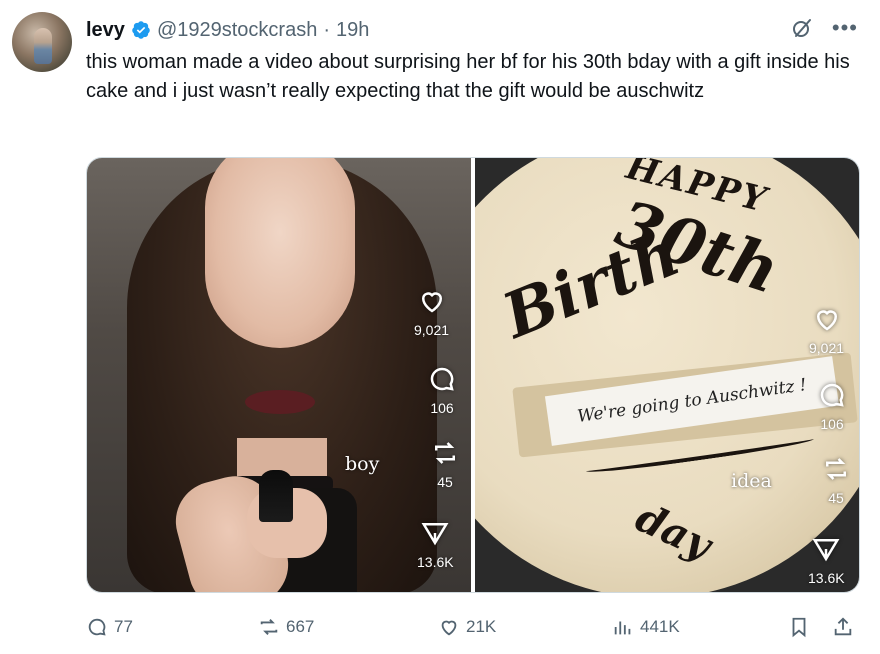 Image resolution: width=880 pixels, height=654 pixels. What do you see at coordinates (109, 627) in the screenshot?
I see `reply-button: 77` at bounding box center [109, 627].